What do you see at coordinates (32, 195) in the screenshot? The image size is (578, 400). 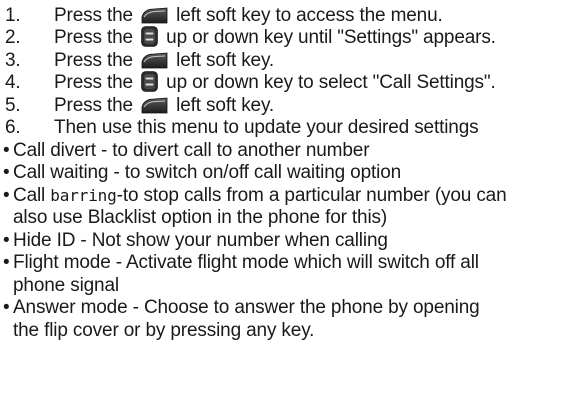 I see `bullet-text-pre: Call` at bounding box center [32, 195].